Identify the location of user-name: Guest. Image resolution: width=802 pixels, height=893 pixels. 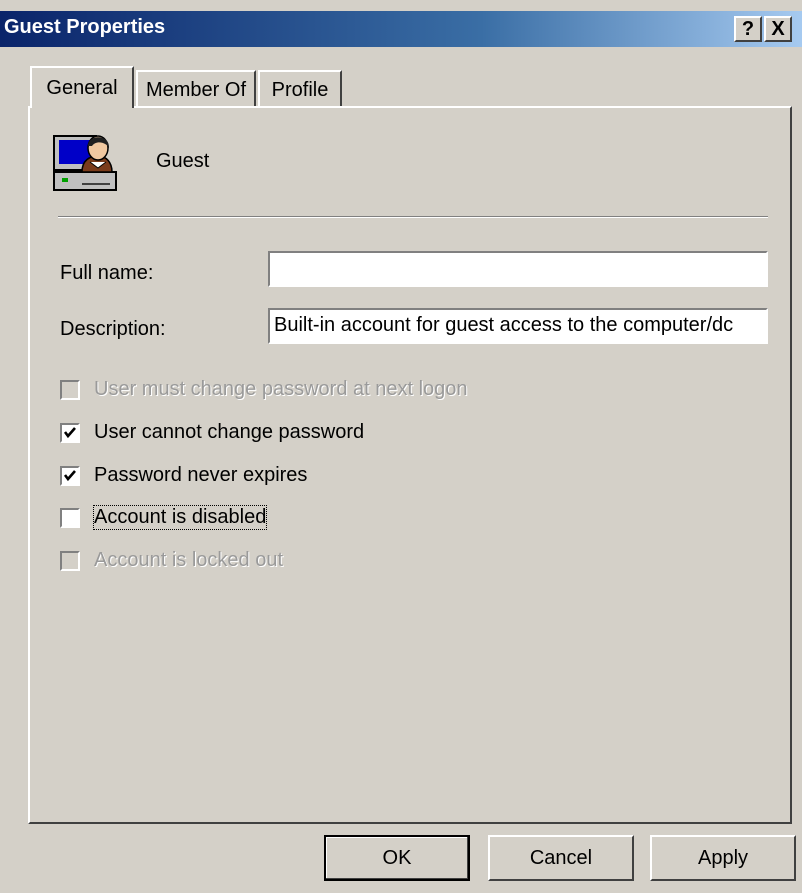
(183, 161).